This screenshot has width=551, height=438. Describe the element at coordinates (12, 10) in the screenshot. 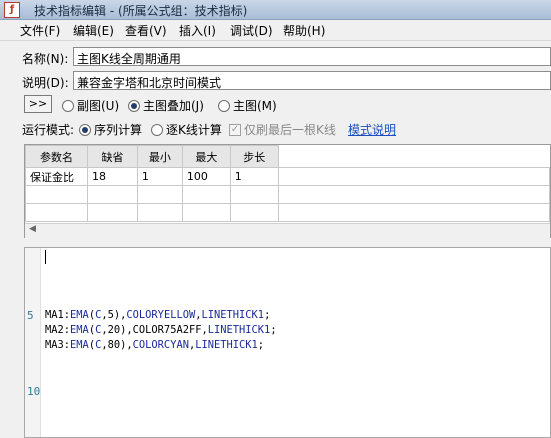

I see `formula-icon: ƒ` at that location.